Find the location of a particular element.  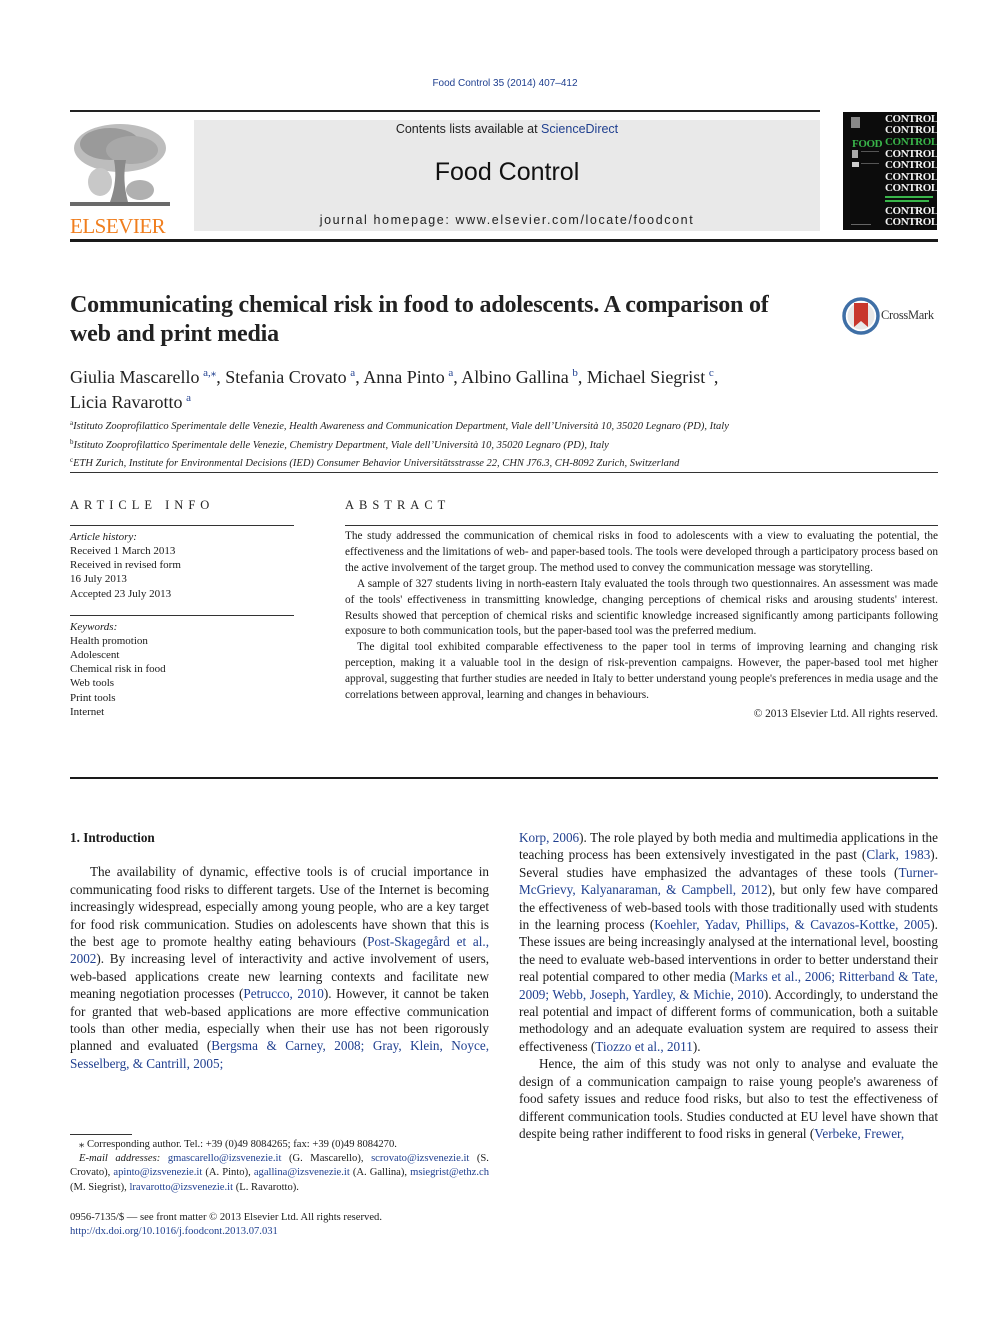

keyword-item: Internet is located at coordinates (87, 711).